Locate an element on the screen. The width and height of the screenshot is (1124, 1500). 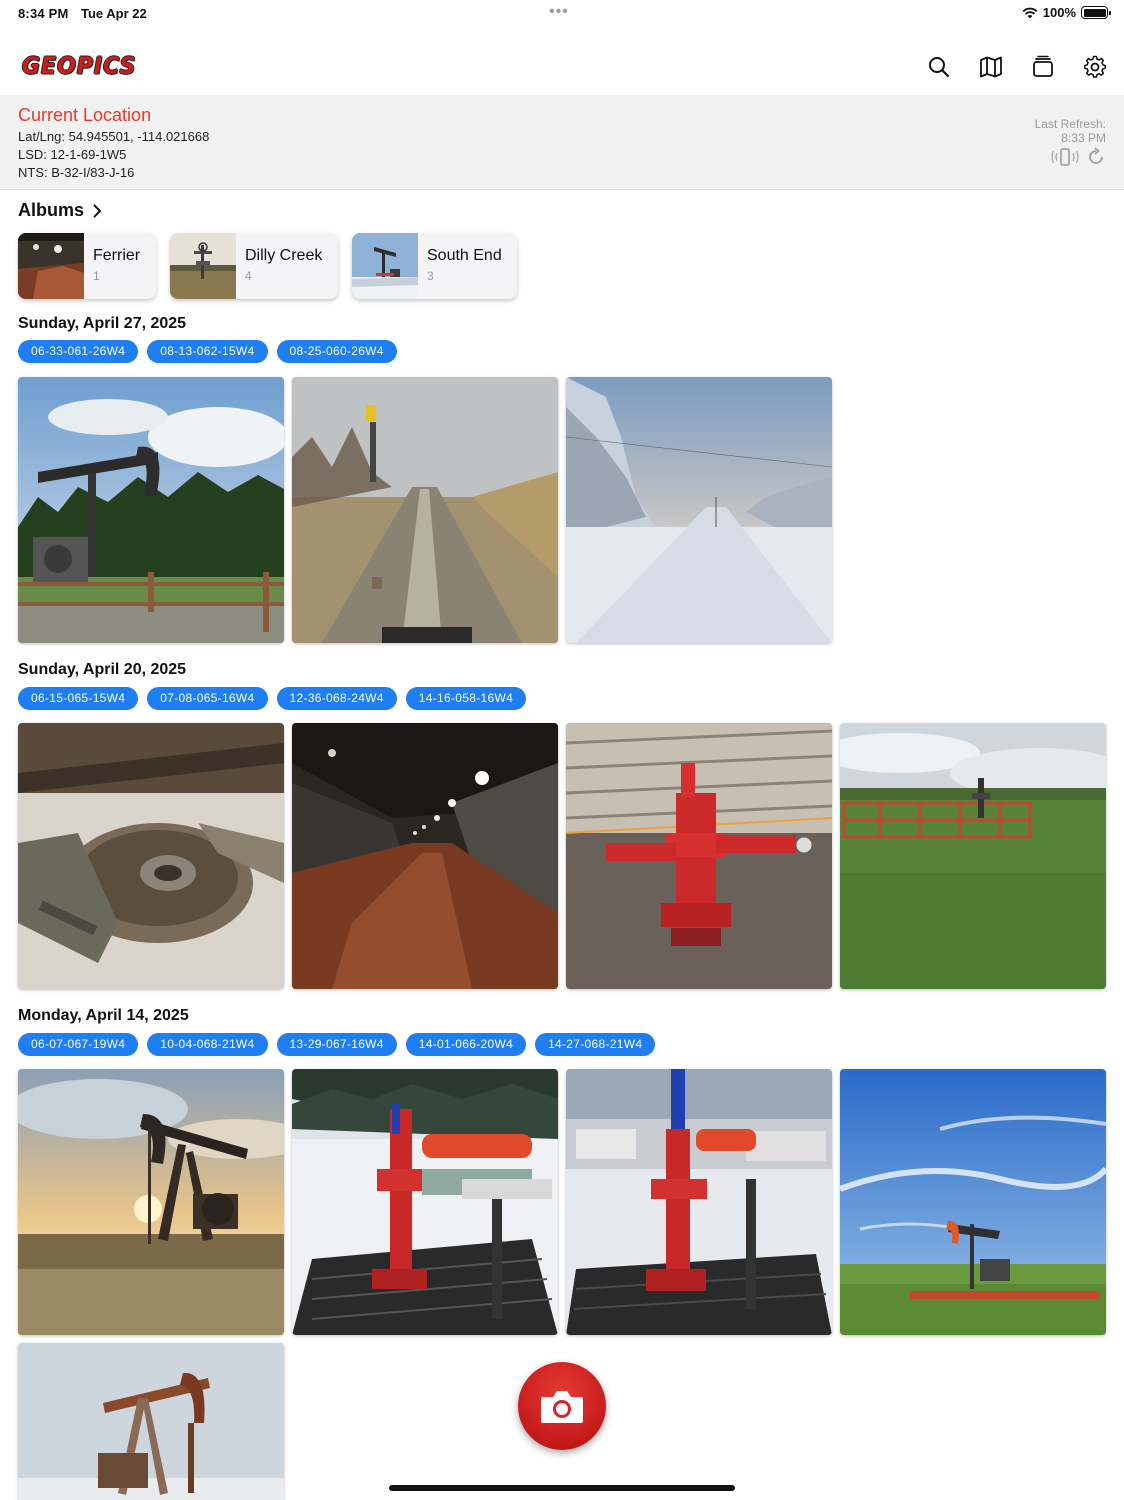
last-refresh: Last Refresh: 8:33 PM is located at coordinates (1070, 131).